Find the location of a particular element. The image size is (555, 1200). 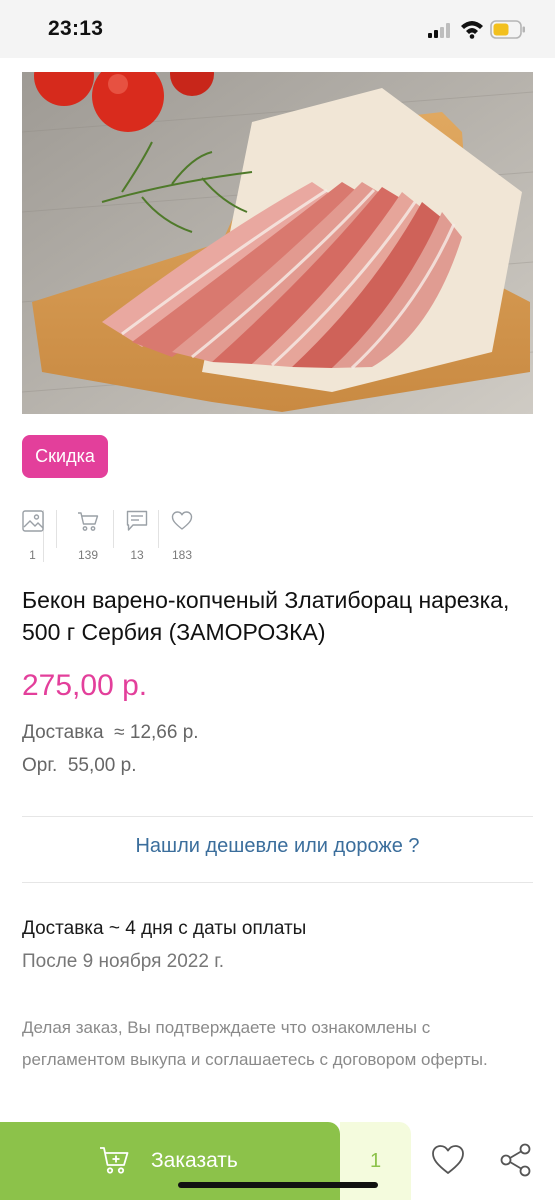

stat-count: 139 is located at coordinates (88, 555).